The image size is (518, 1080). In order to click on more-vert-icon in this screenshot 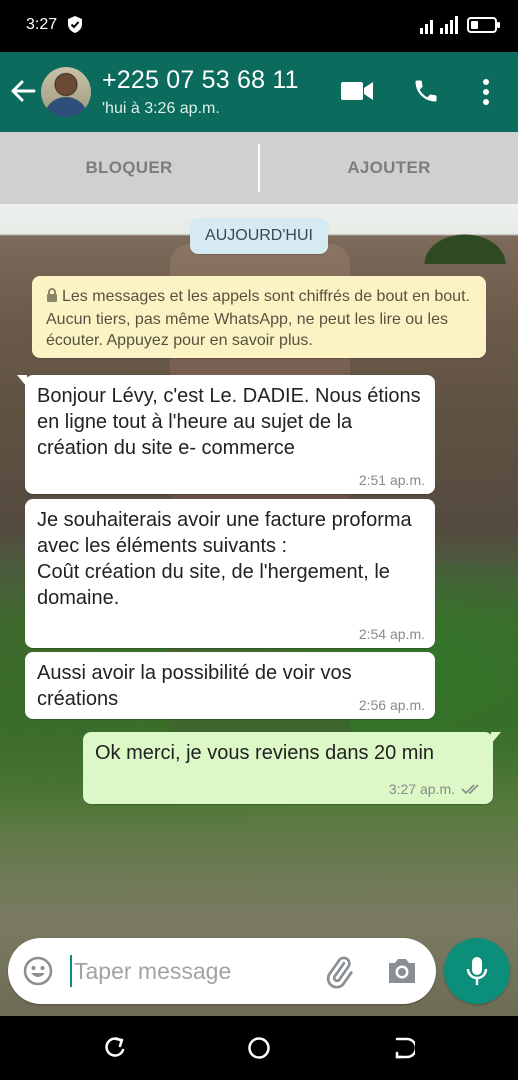, I will do `click(486, 94)`.